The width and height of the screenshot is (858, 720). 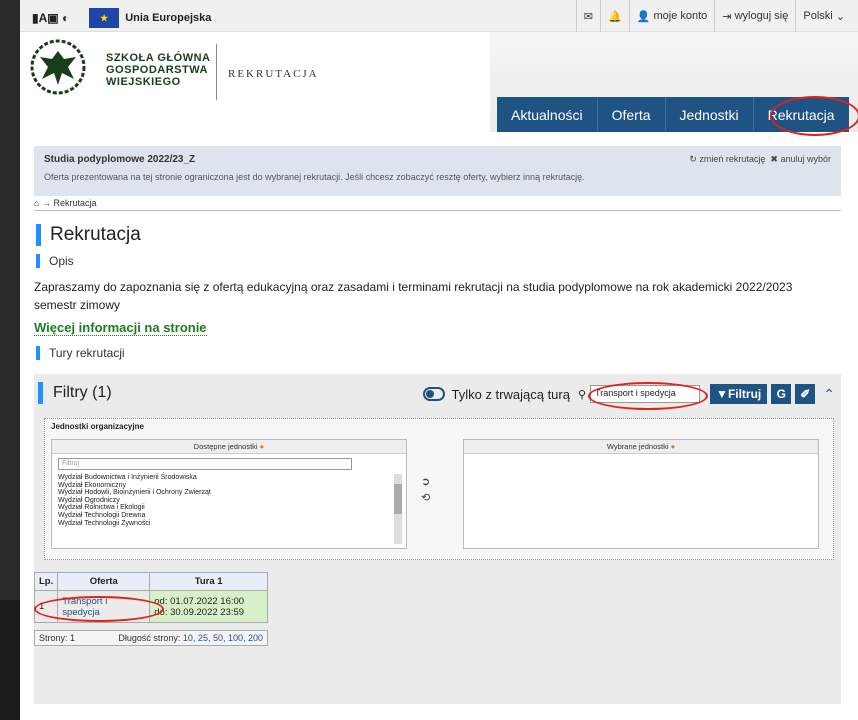 I want to click on table-header-row: Lp. Oferta Tura 1, so click(x=150, y=581).